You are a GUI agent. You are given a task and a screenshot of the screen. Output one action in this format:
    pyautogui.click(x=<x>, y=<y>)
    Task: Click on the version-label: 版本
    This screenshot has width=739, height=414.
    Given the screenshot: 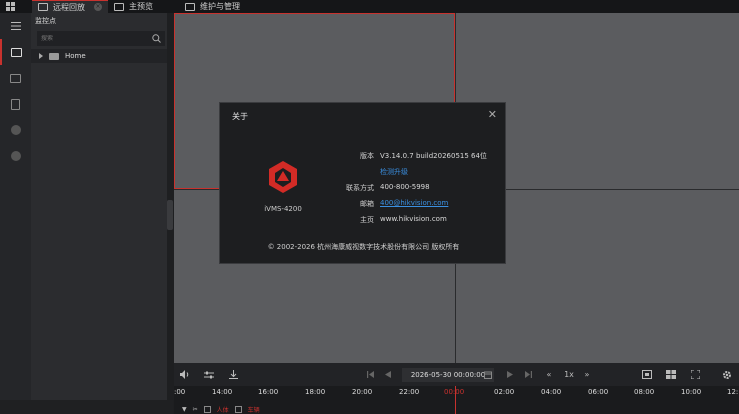 What is the action you would take?
    pyautogui.click(x=367, y=156)
    